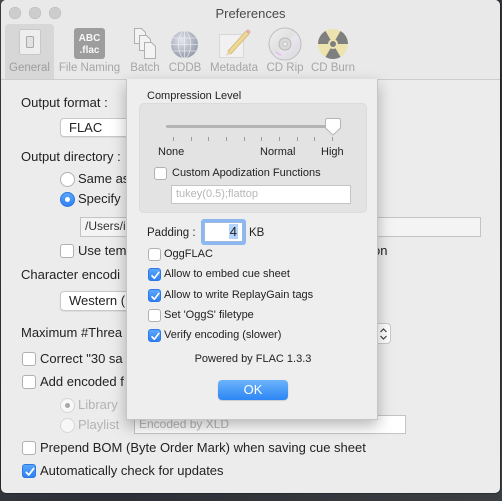 Image resolution: width=502 pixels, height=501 pixels. Describe the element at coordinates (154, 335) in the screenshot. I see `verify-encoding-checkbox` at that location.